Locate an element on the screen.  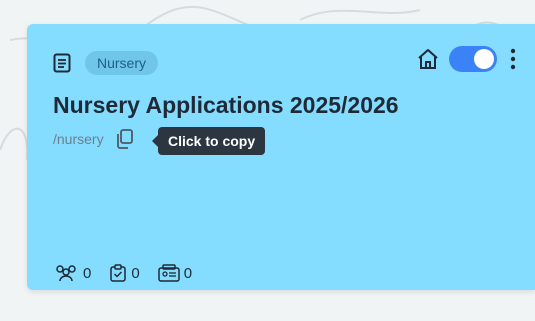
copy-tooltip: Click to copy is located at coordinates (208, 141).